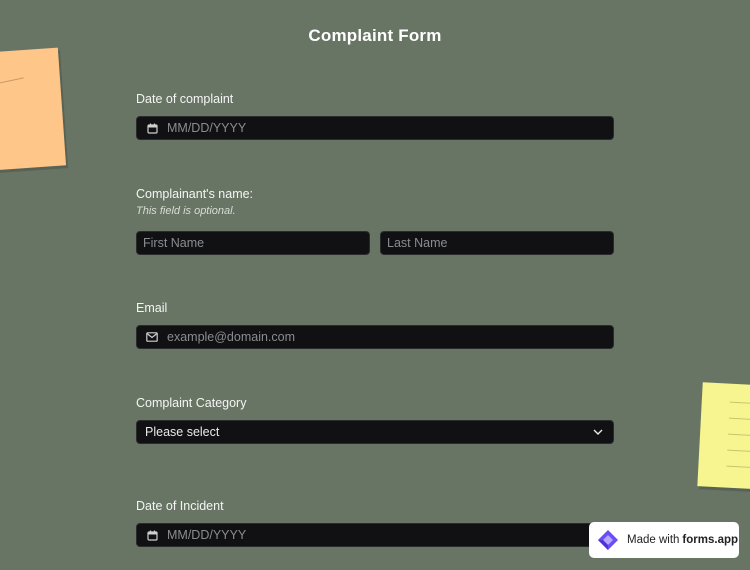 The height and width of the screenshot is (570, 750). Describe the element at coordinates (375, 128) in the screenshot. I see `date-of-complaint-input: MM/DD/YYYY` at that location.